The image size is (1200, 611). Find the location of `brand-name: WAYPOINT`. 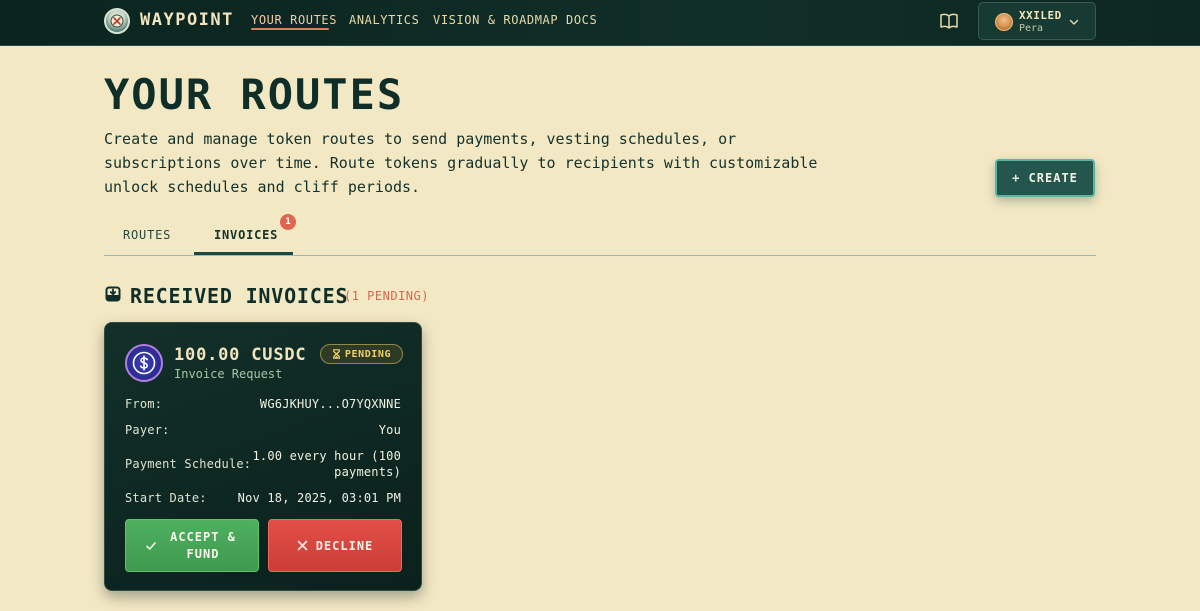

brand-name: WAYPOINT is located at coordinates (187, 20).